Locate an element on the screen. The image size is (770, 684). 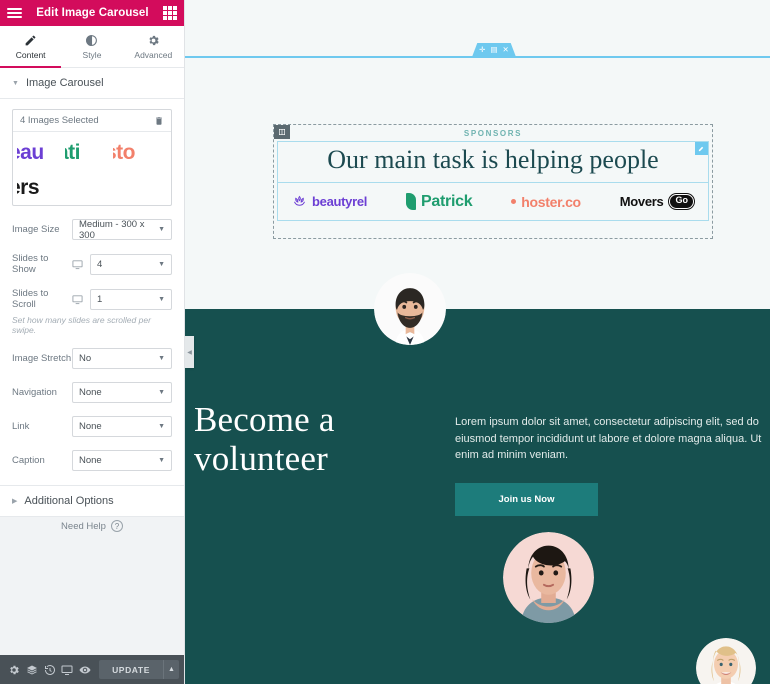
panel-footer: UPDATE ▲ is located at coordinates (92, 669).